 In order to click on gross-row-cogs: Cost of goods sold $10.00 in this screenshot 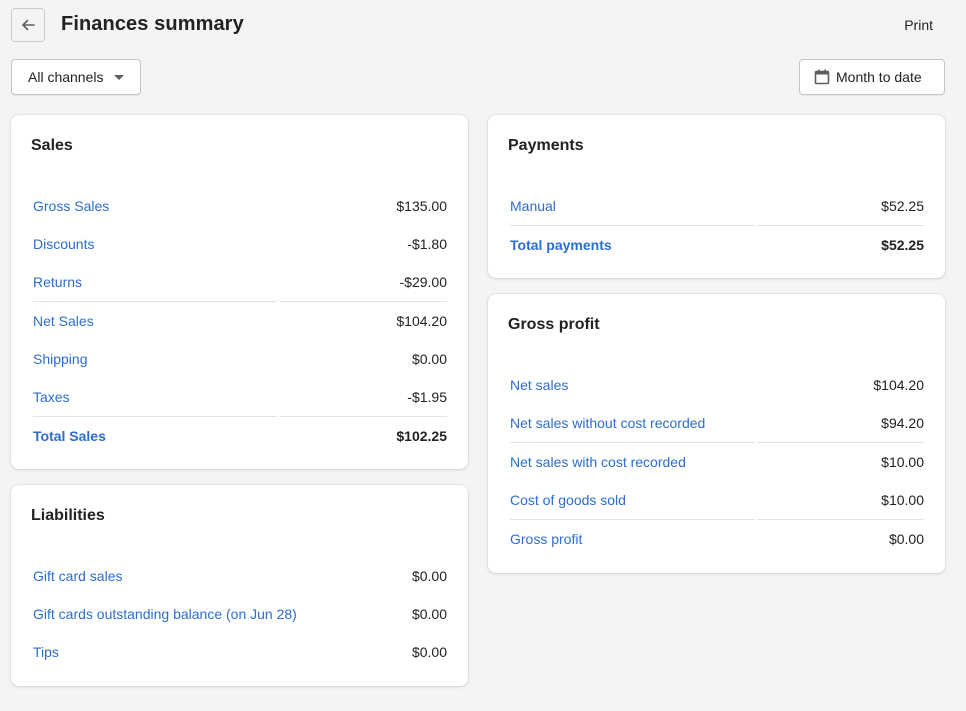, I will do `click(717, 500)`.